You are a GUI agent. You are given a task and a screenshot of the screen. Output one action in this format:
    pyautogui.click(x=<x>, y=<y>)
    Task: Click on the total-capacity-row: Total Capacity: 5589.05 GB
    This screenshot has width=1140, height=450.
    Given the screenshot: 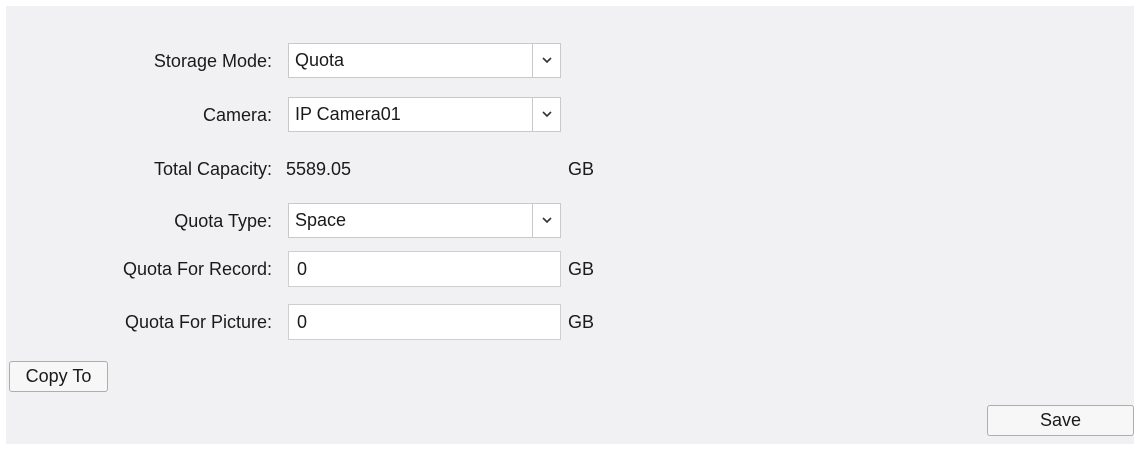 What is the action you would take?
    pyautogui.click(x=570, y=169)
    